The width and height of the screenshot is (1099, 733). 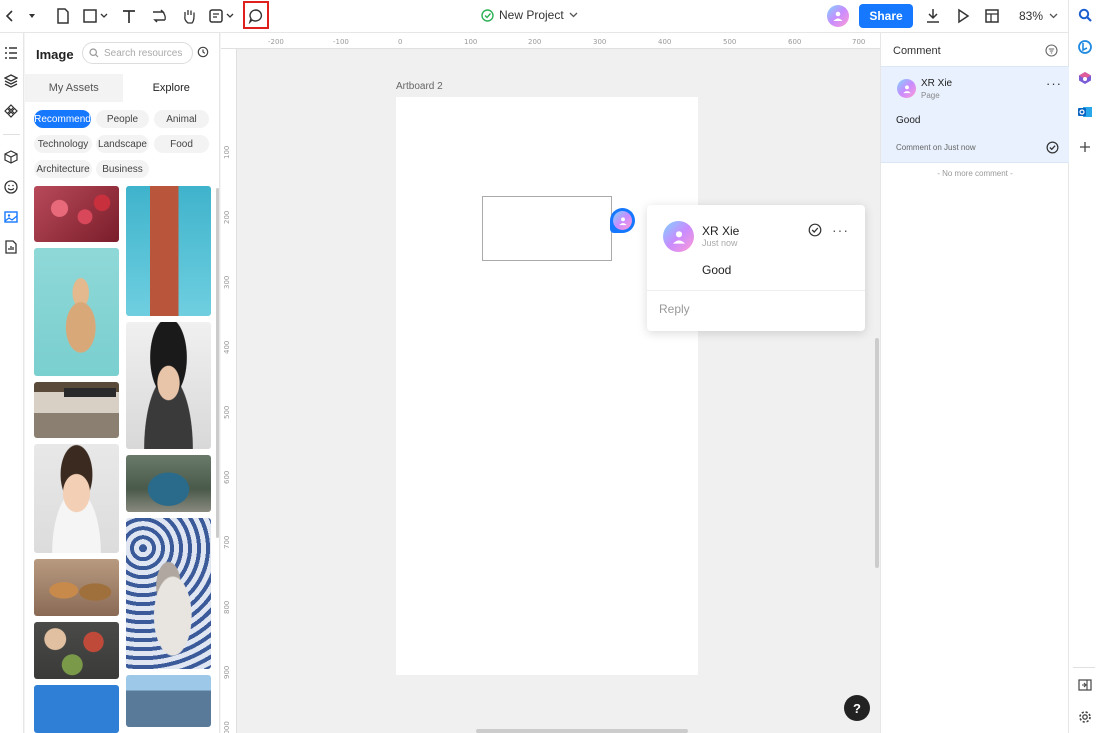 I want to click on image-cat-on-porcelain, so click(x=168, y=593).